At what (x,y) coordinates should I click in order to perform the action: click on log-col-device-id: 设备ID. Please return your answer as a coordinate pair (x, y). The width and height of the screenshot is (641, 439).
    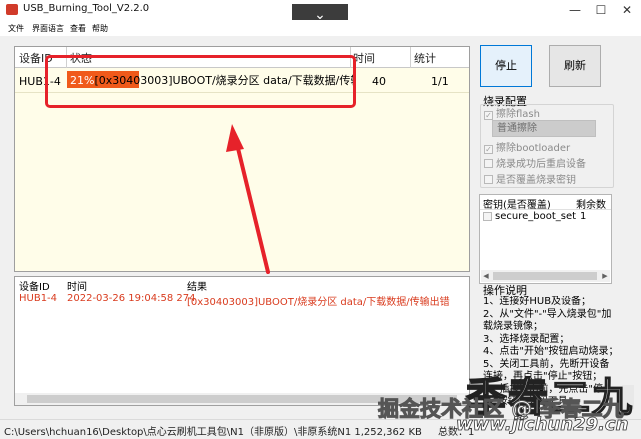
    Looking at the image, I should click on (34, 285).